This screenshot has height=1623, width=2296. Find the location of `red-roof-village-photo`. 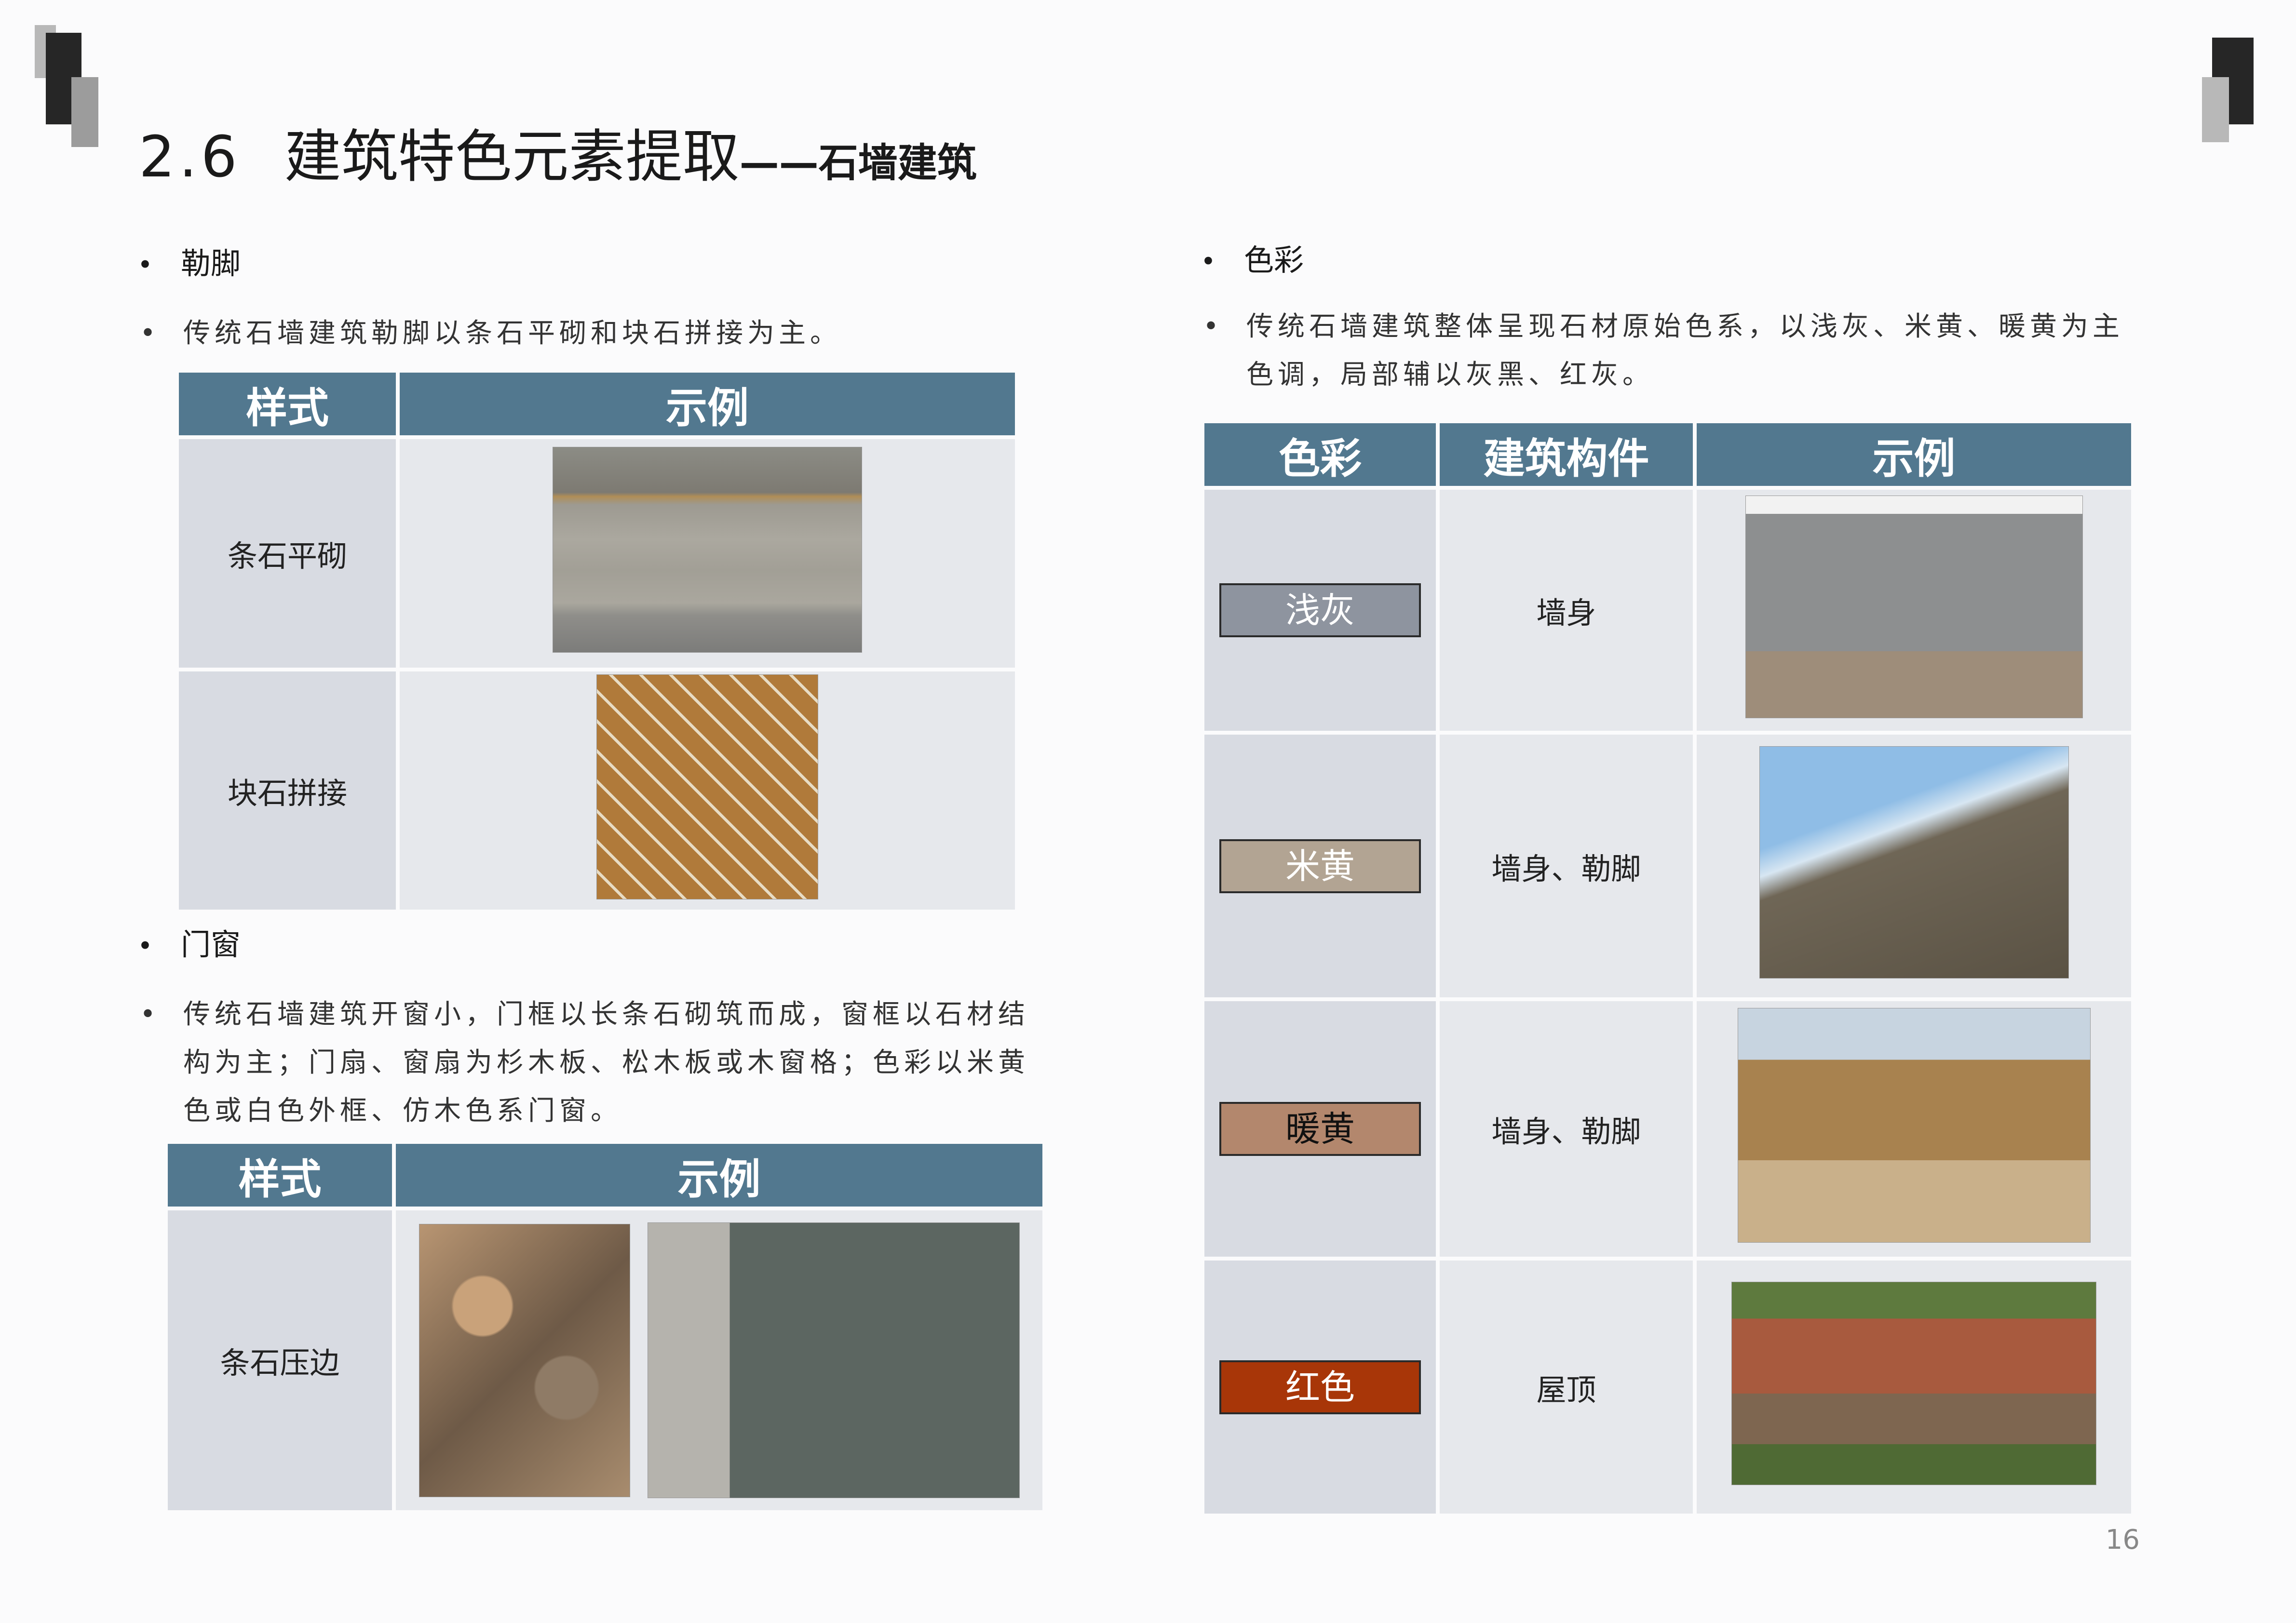

red-roof-village-photo is located at coordinates (1913, 1384).